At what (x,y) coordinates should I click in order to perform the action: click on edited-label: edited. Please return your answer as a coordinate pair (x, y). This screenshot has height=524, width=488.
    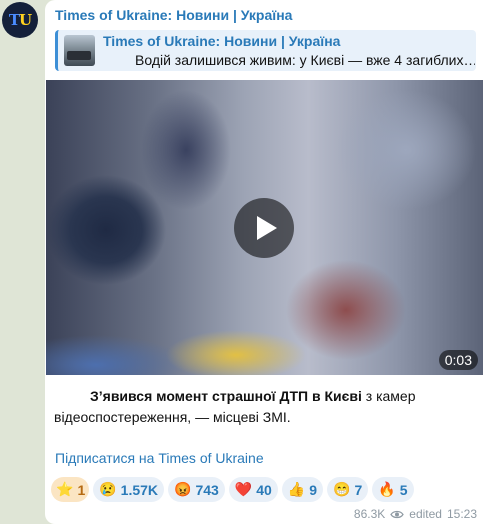
    Looking at the image, I should click on (425, 514).